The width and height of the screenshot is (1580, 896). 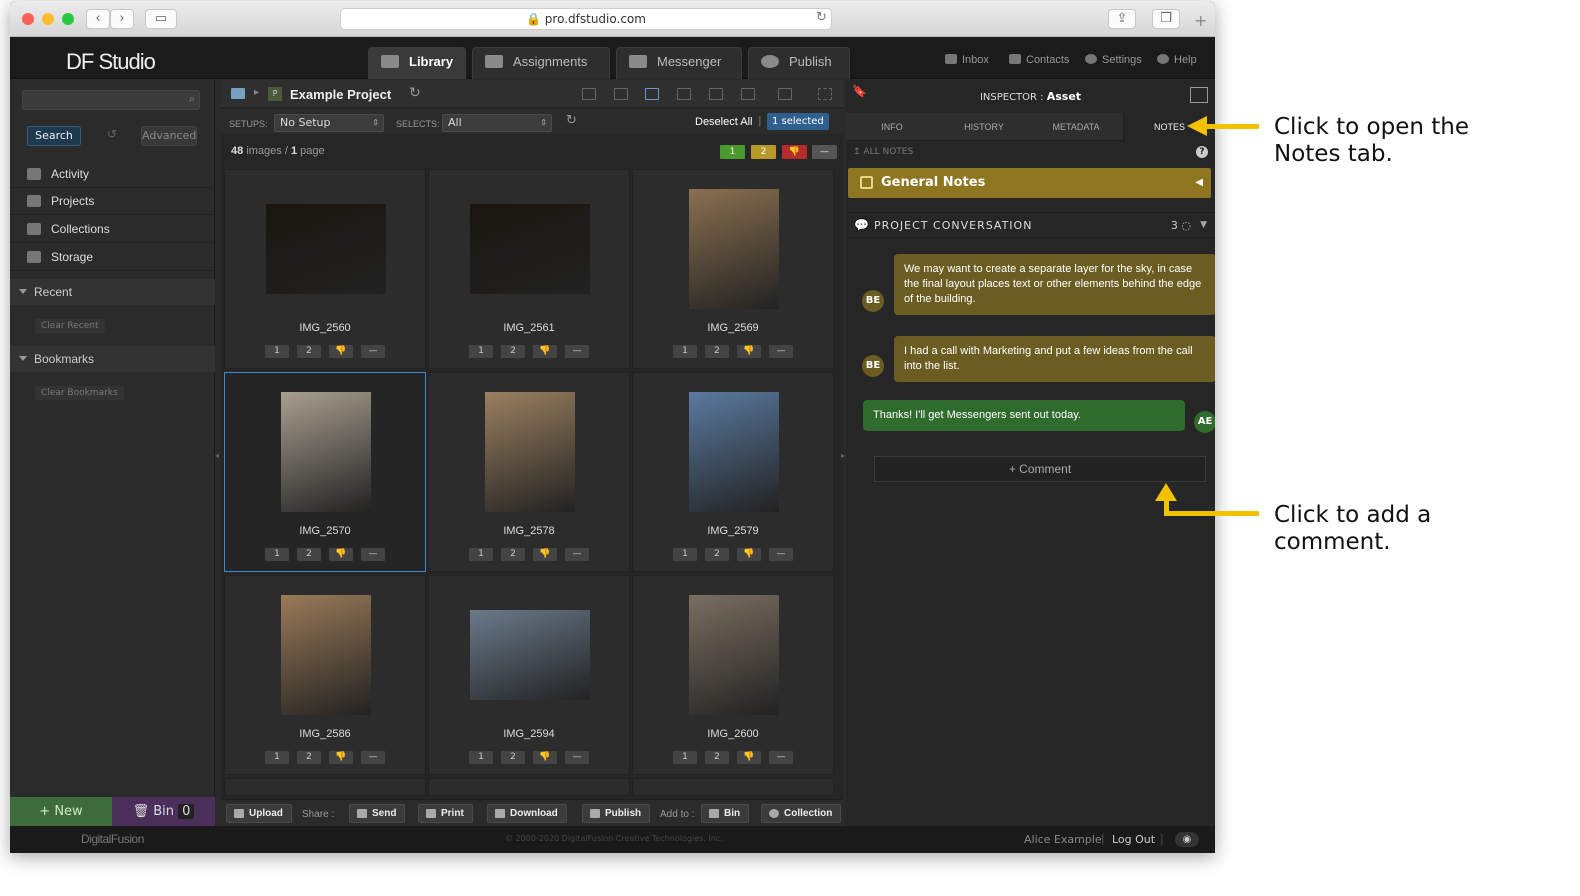 What do you see at coordinates (798, 121) in the screenshot?
I see `selected-count-badge: 1 selected` at bounding box center [798, 121].